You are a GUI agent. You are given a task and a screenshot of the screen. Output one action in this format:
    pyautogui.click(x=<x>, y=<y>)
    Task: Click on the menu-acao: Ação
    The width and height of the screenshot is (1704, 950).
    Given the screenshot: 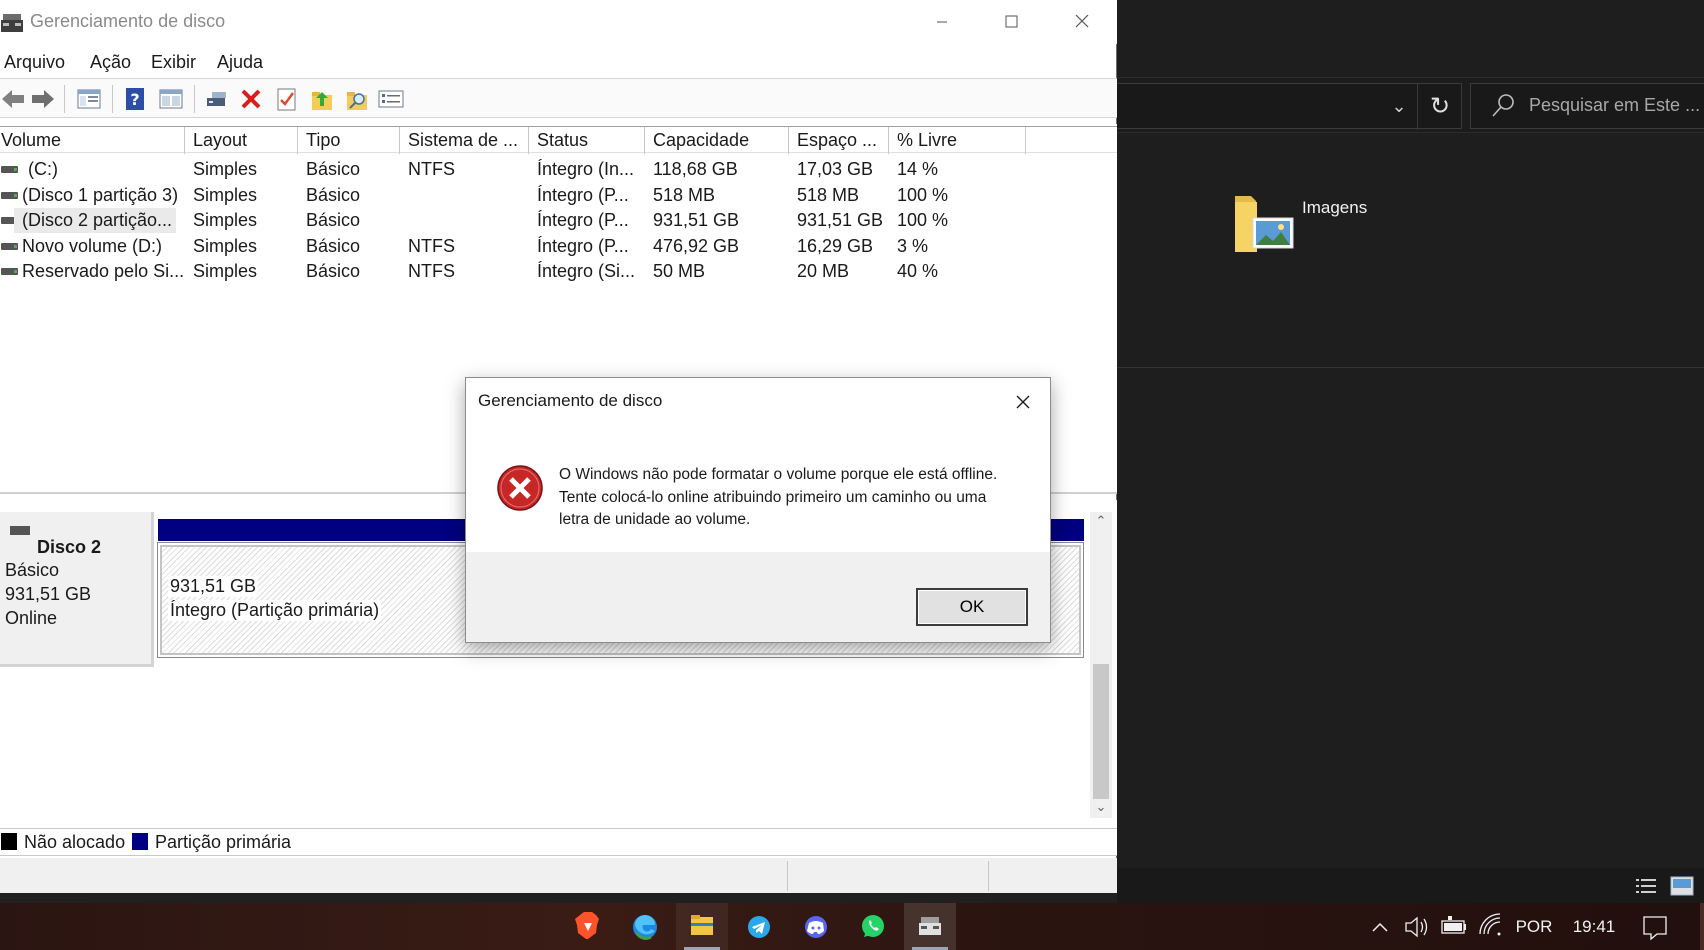 What is the action you would take?
    pyautogui.click(x=110, y=62)
    